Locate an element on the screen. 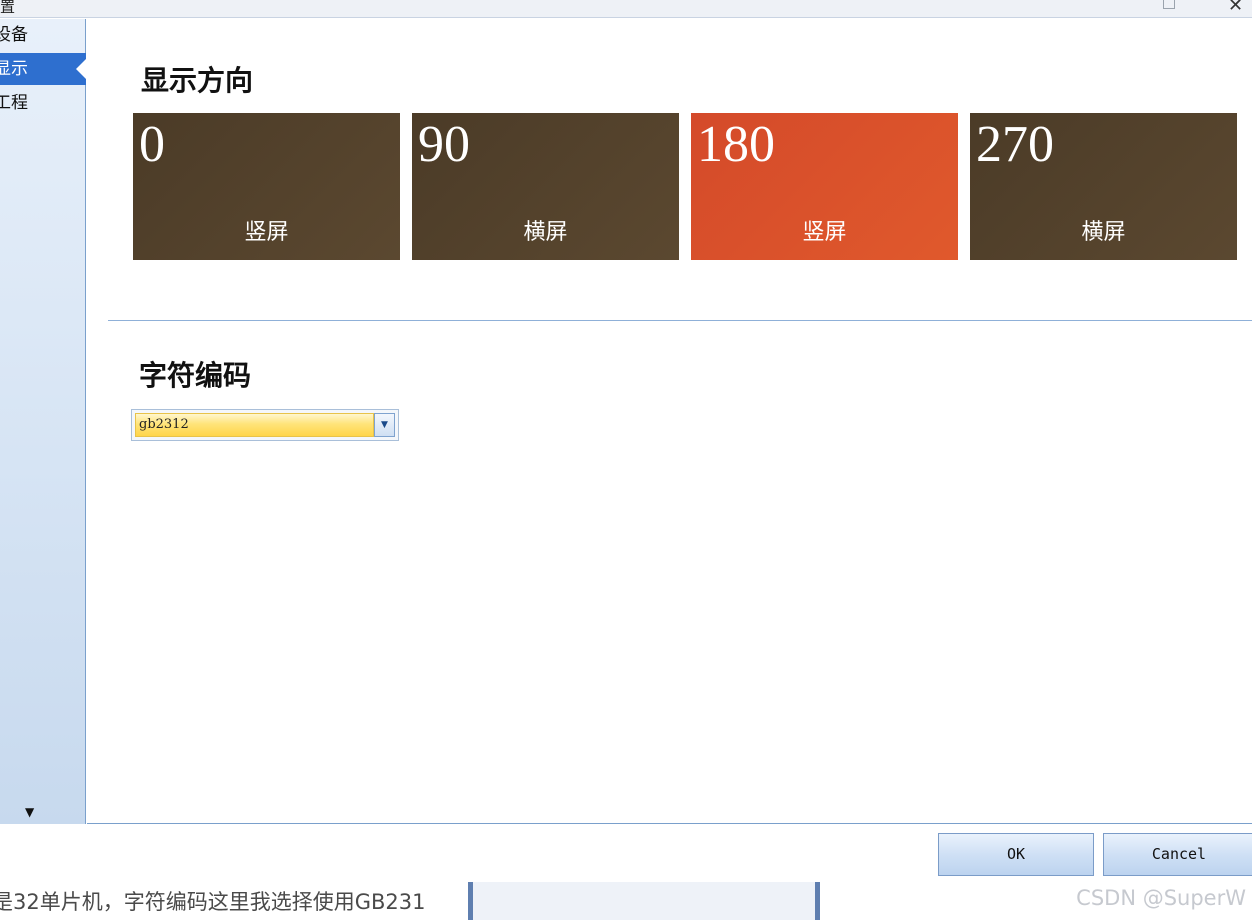 The image size is (1252, 920). sidebar-item-label: 显示 is located at coordinates (14, 69).